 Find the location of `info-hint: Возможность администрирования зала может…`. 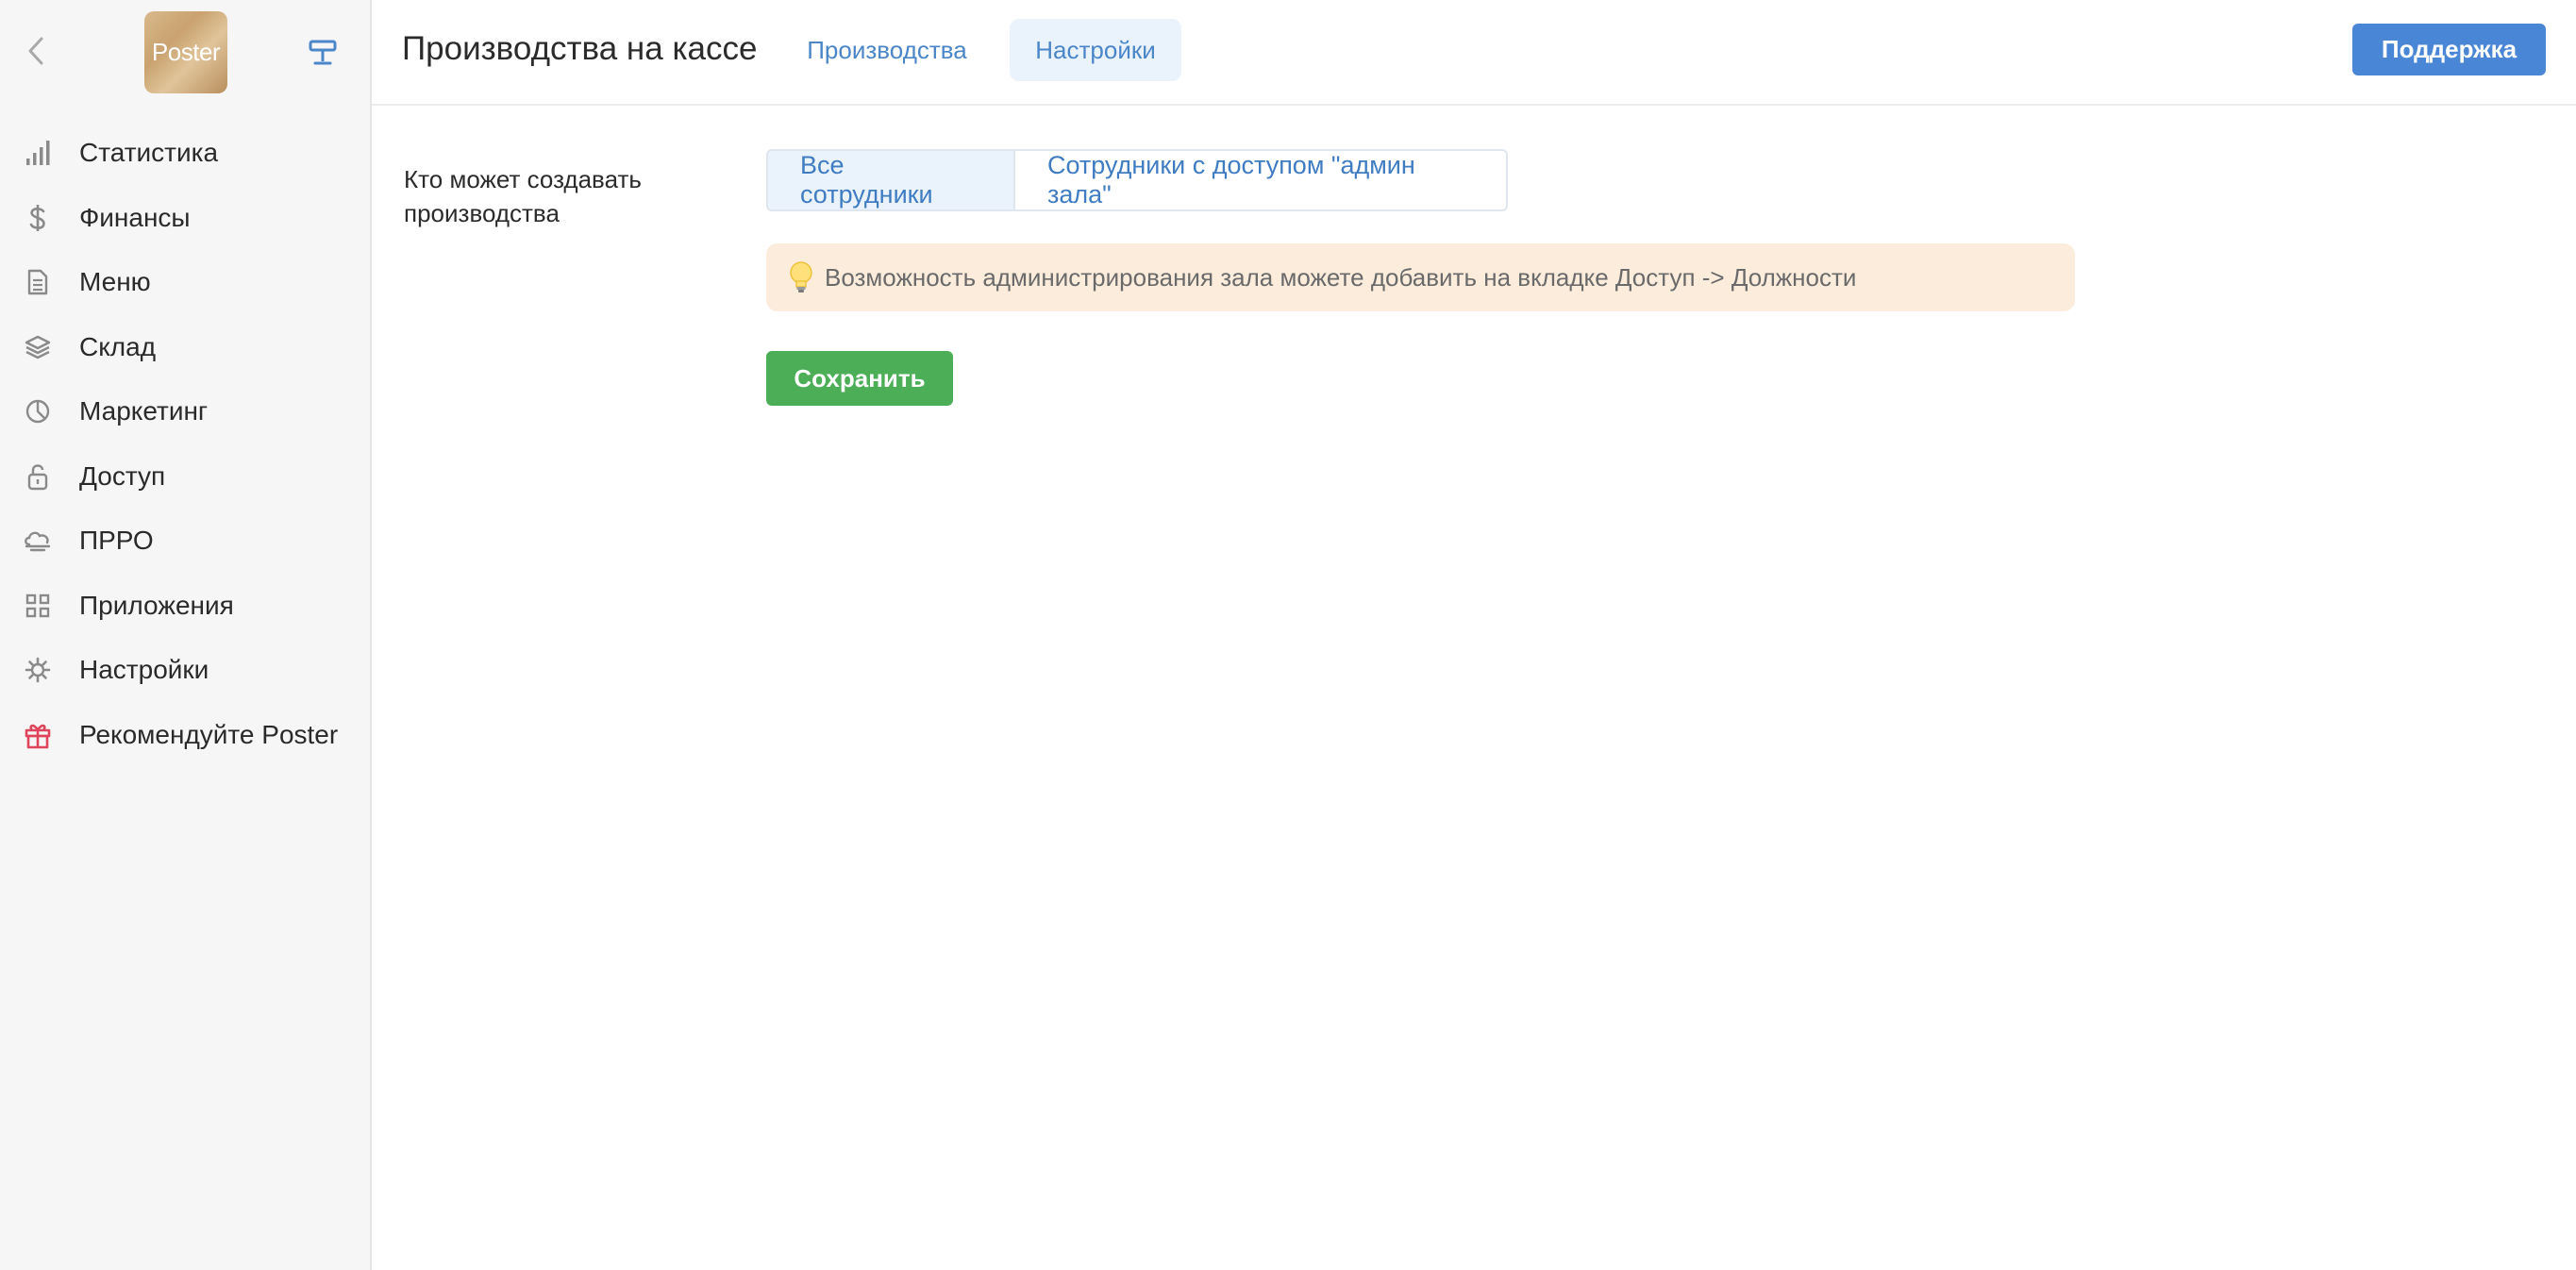

info-hint: Возможность администрирования зала может… is located at coordinates (1420, 277).